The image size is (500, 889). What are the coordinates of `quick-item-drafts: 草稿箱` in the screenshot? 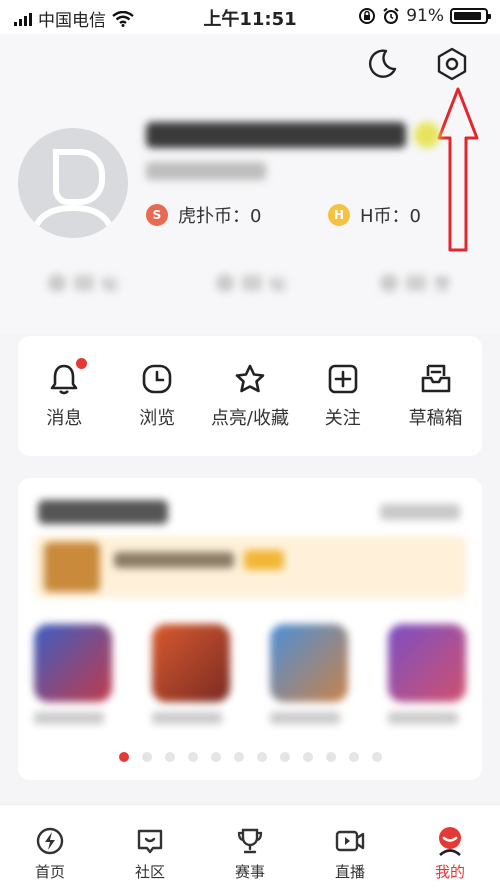 It's located at (436, 396).